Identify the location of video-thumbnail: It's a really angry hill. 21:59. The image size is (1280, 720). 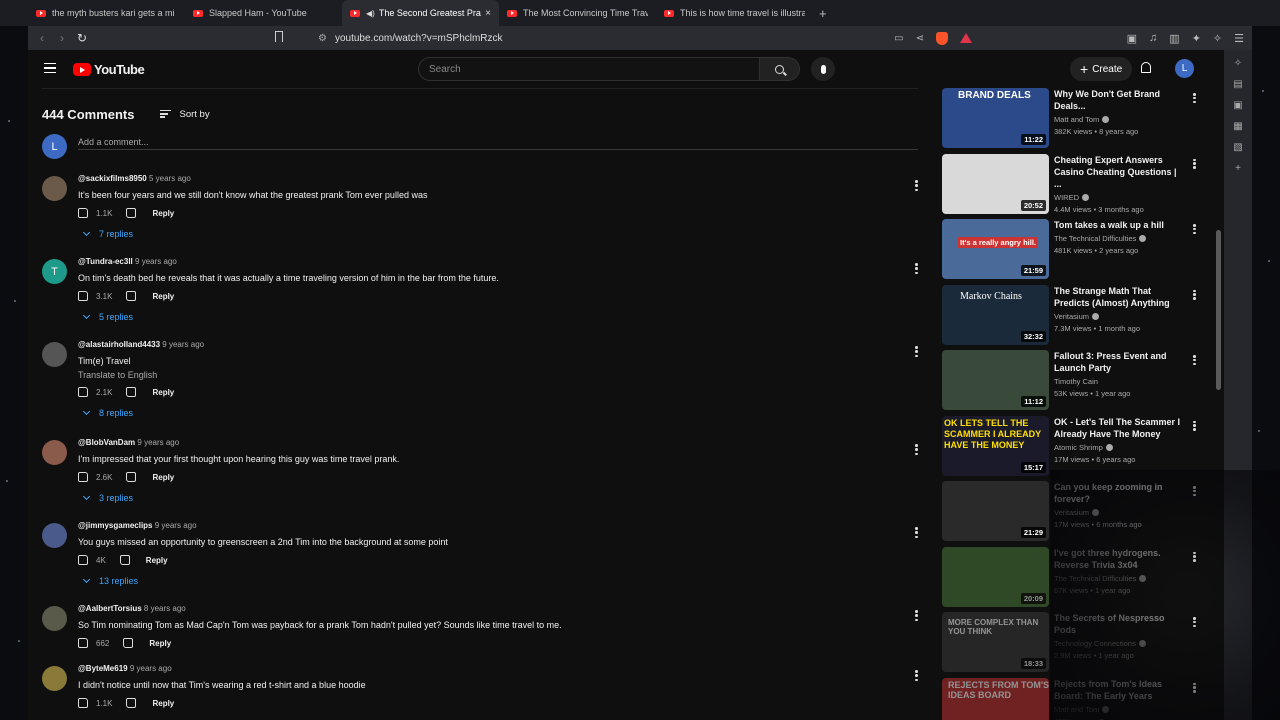
(995, 249).